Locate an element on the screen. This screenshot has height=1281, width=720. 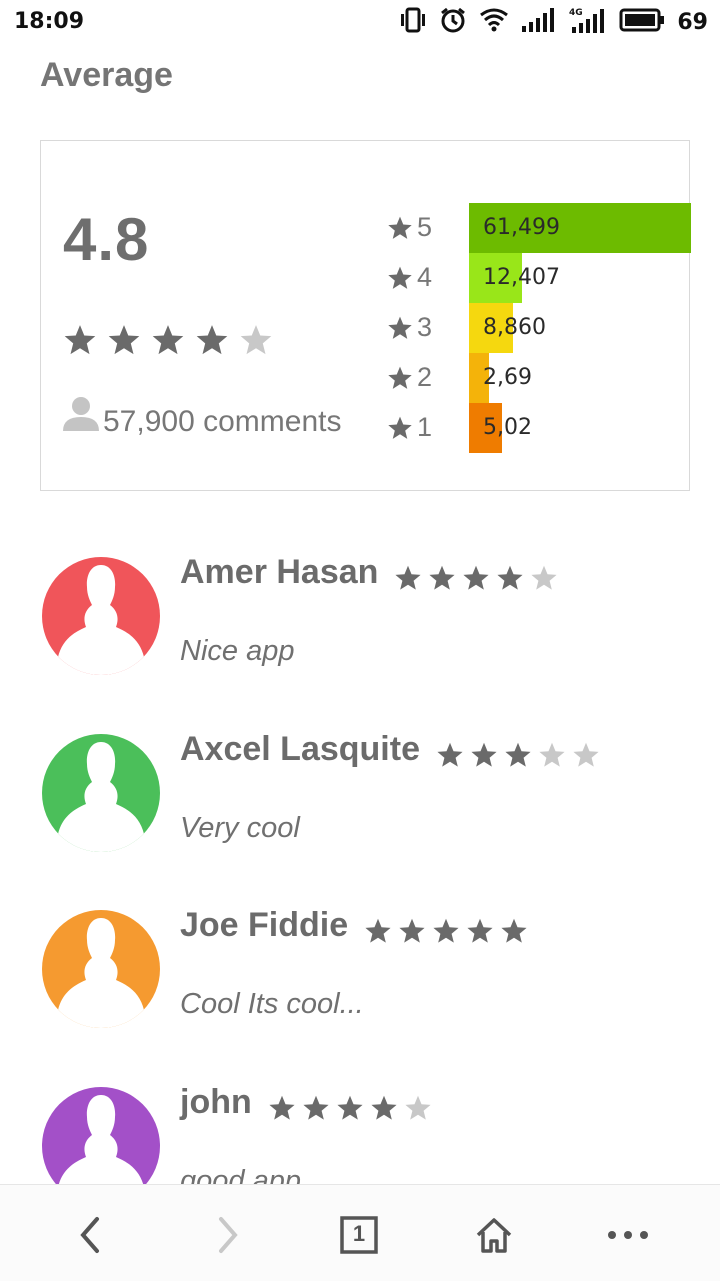
distribution-count: 5,02 is located at coordinates (507, 427).